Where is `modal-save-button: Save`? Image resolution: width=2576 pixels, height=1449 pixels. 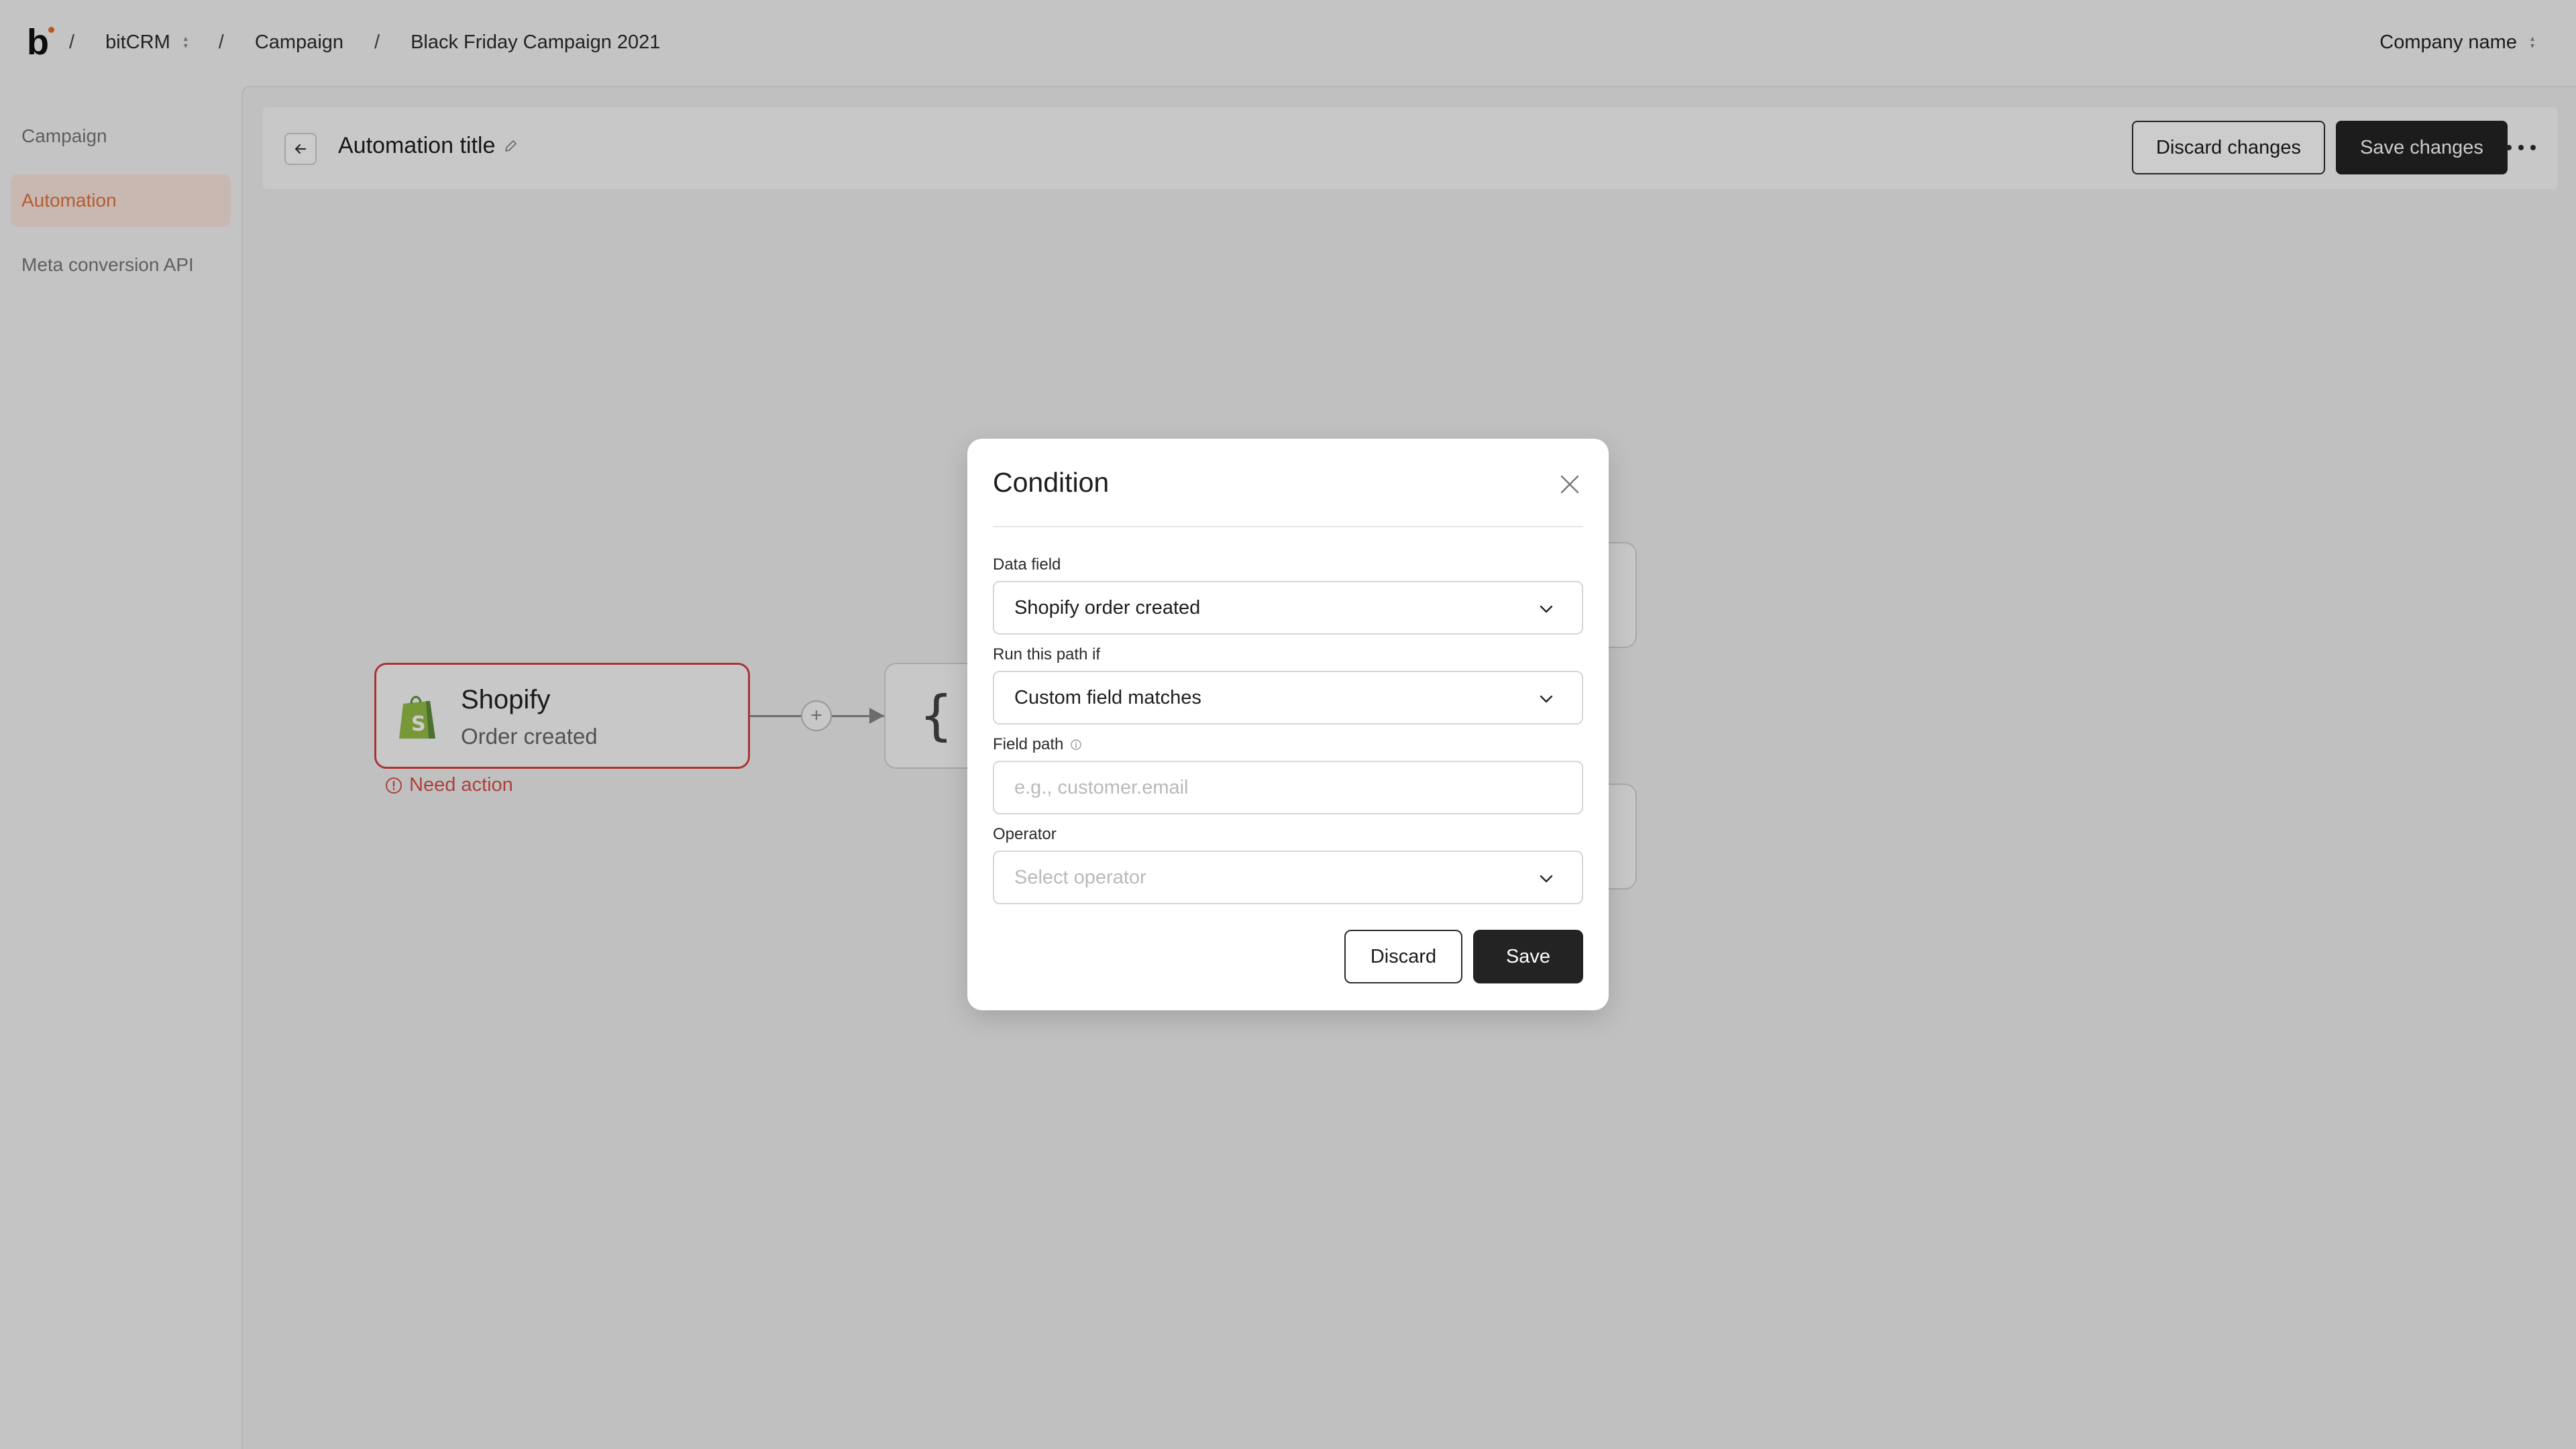 modal-save-button: Save is located at coordinates (1528, 956).